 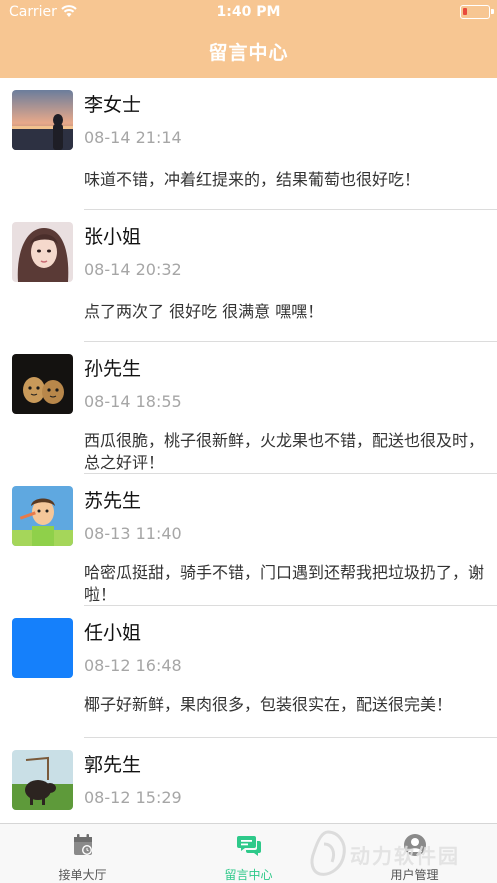 I want to click on message-text: 椰子好新鲜，果肉很多，包装很实在，配送很完美！, so click(x=268, y=704).